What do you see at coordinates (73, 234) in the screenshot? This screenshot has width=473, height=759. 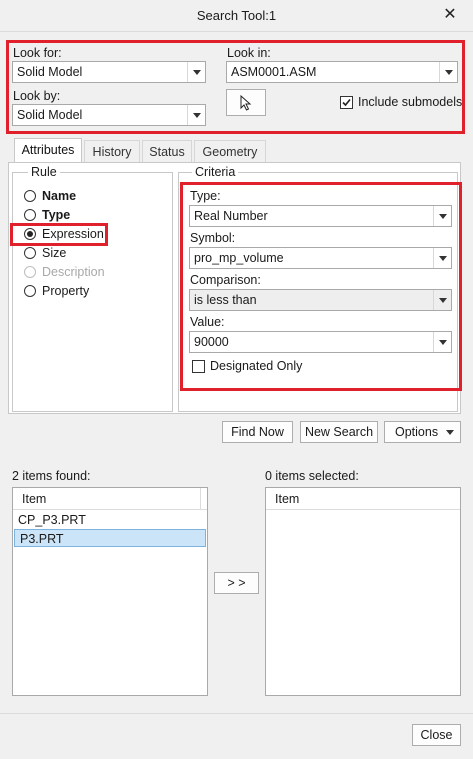 I see `rule-expression-label: Expression` at bounding box center [73, 234].